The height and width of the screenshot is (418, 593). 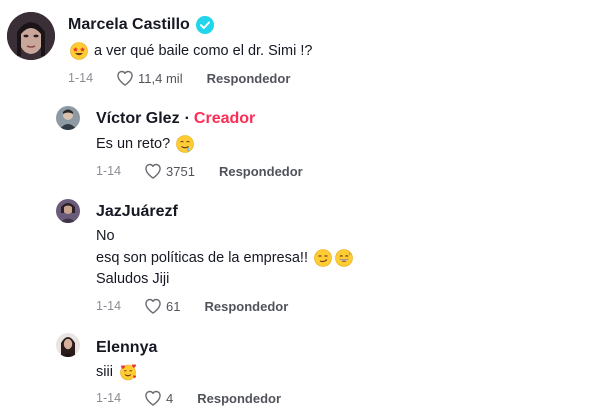 I want to click on like-button: 11,4 mil, so click(x=149, y=78).